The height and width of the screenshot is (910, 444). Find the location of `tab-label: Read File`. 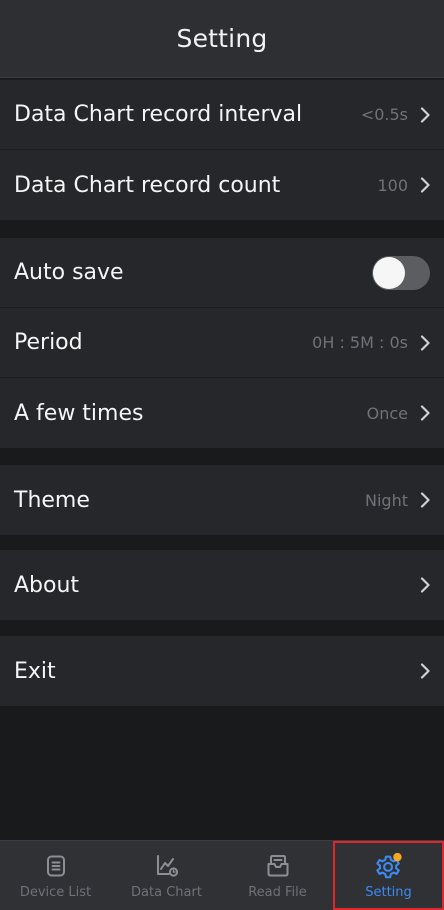

tab-label: Read File is located at coordinates (277, 892).